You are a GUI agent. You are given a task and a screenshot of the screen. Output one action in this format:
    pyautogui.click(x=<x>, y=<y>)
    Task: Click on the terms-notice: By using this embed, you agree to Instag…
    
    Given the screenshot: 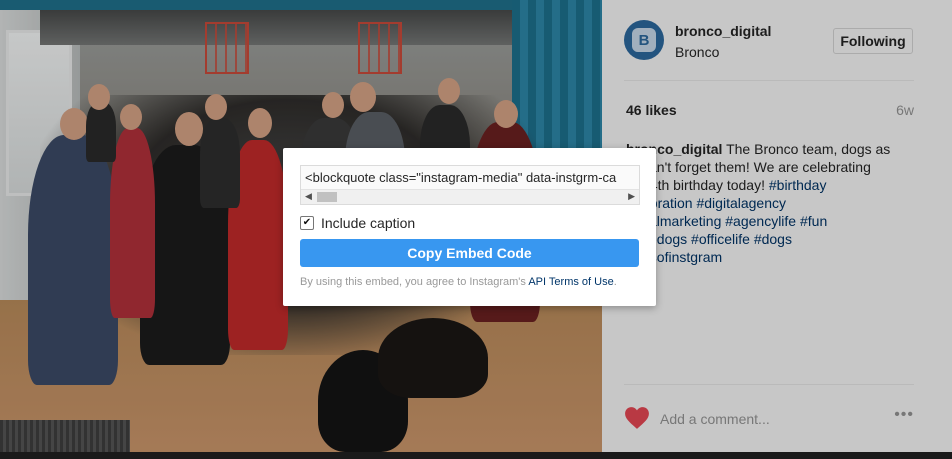 What is the action you would take?
    pyautogui.click(x=458, y=282)
    